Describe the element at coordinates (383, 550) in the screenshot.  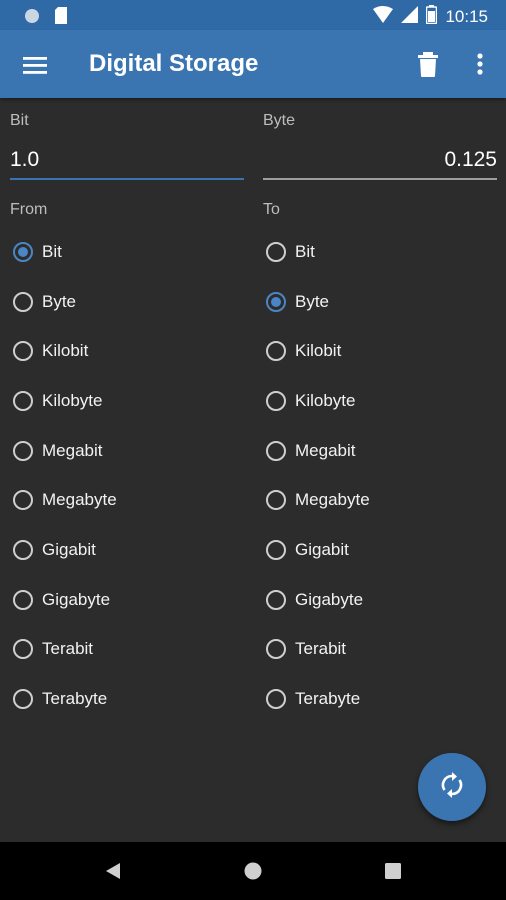
I see `to-radio-item: Gigabit` at that location.